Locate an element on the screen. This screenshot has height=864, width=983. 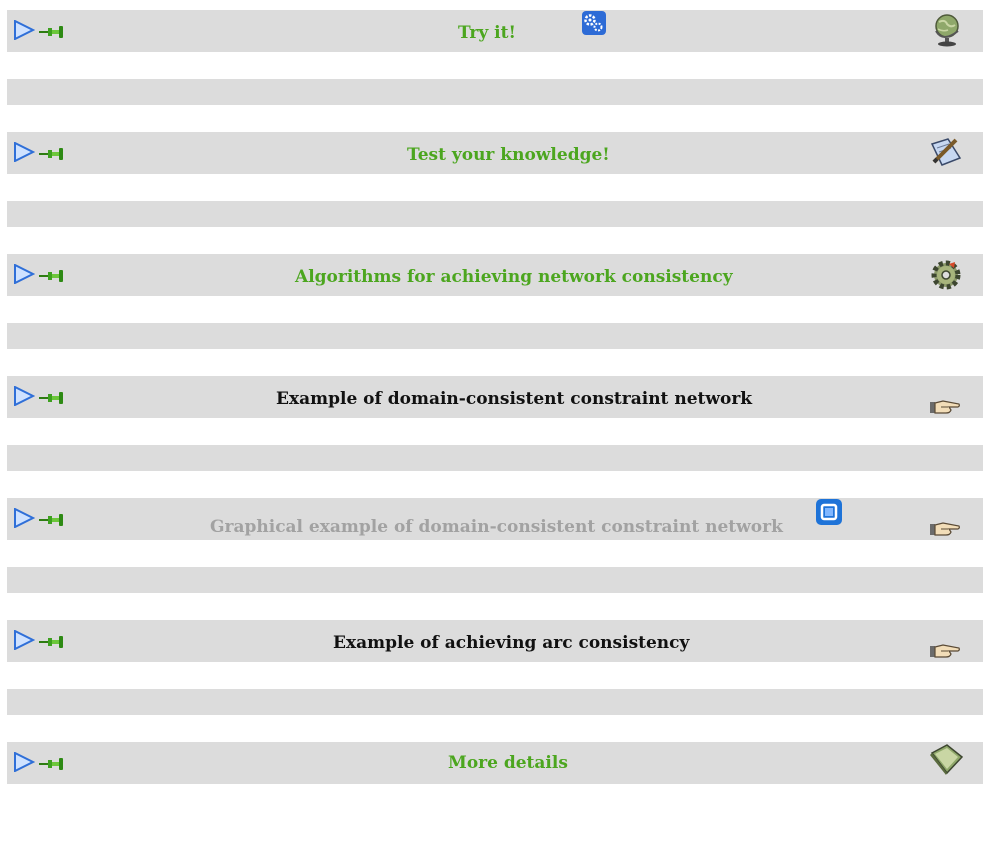
section-header: Test your knowledge! is located at coordinates (495, 153).